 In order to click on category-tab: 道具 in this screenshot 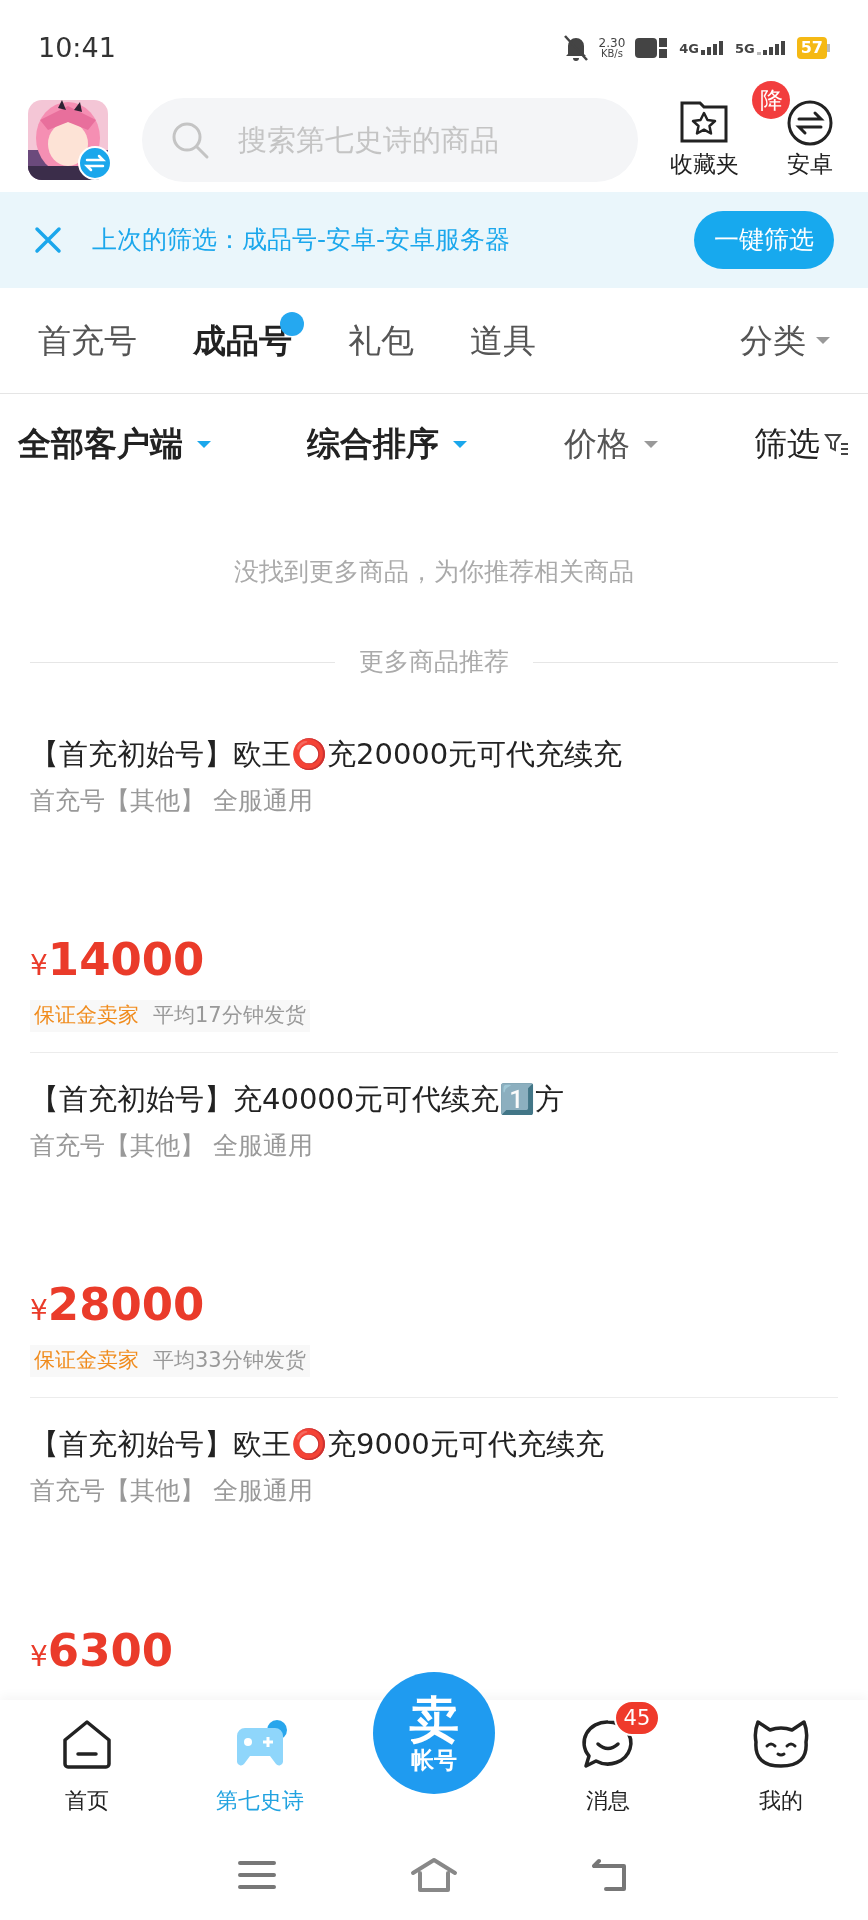, I will do `click(503, 340)`.